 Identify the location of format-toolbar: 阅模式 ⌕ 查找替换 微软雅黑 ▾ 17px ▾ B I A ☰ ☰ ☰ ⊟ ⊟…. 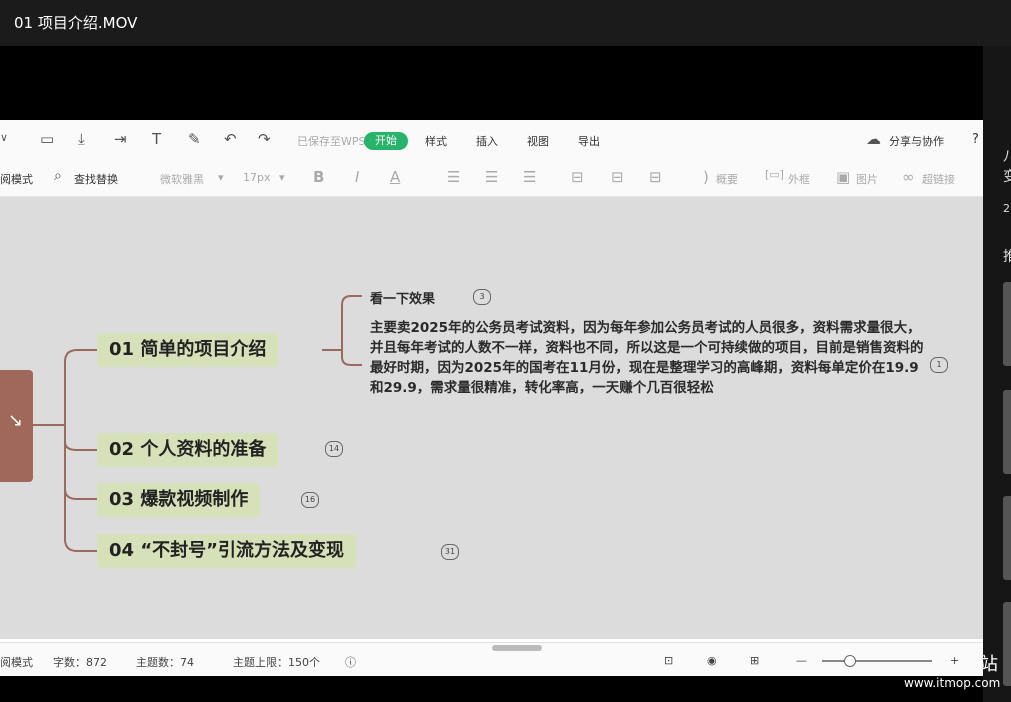
(491, 178).